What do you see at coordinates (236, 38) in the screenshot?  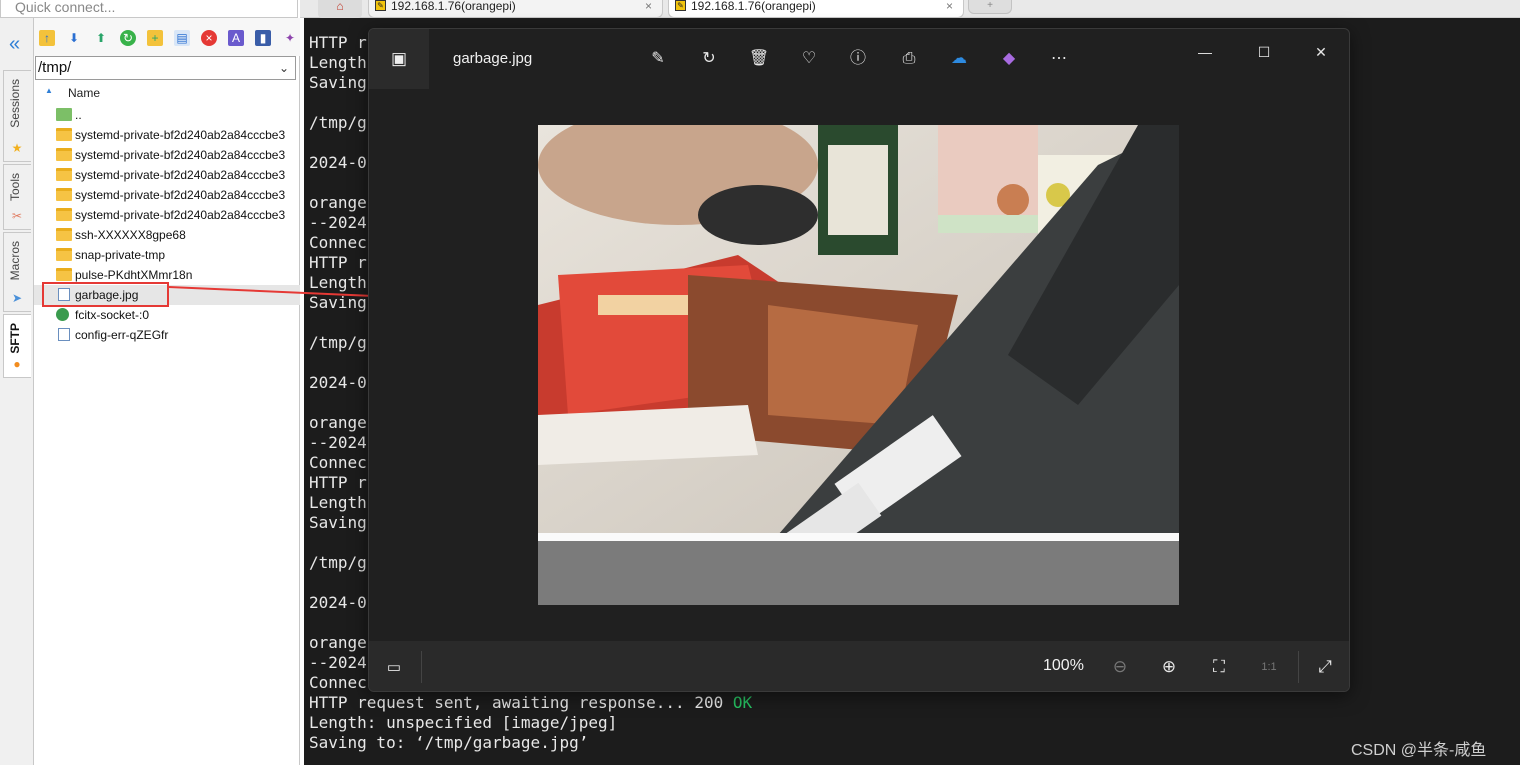 I see `rename-icon: A` at bounding box center [236, 38].